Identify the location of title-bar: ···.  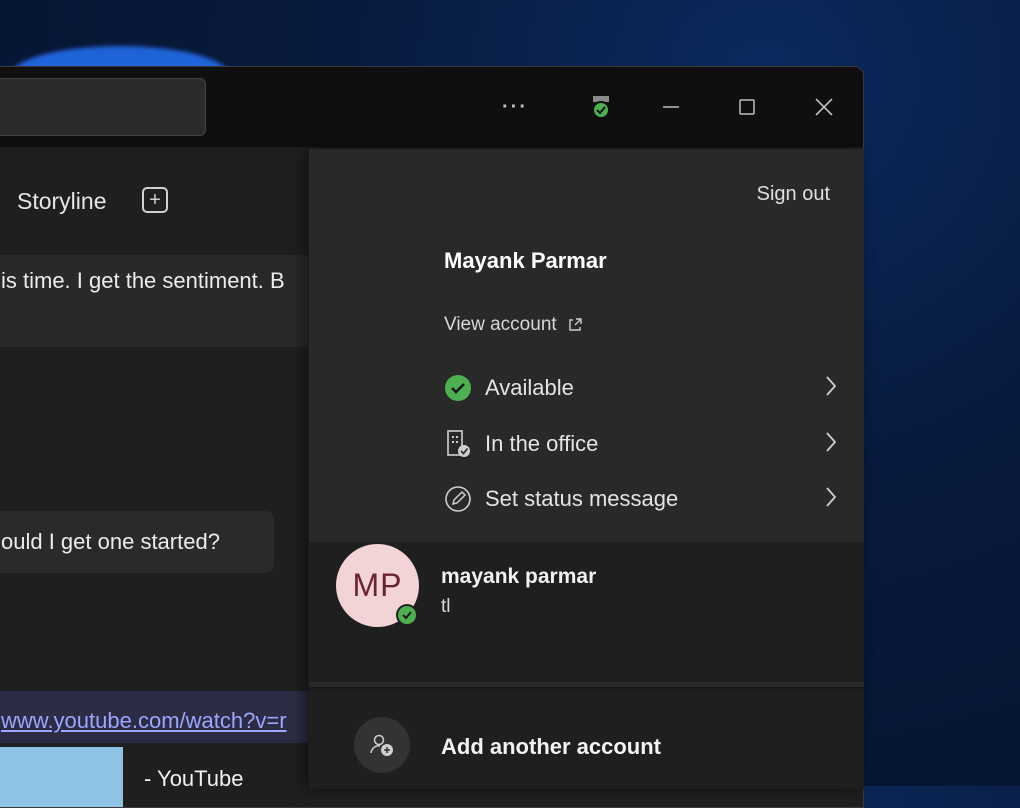
(431, 107).